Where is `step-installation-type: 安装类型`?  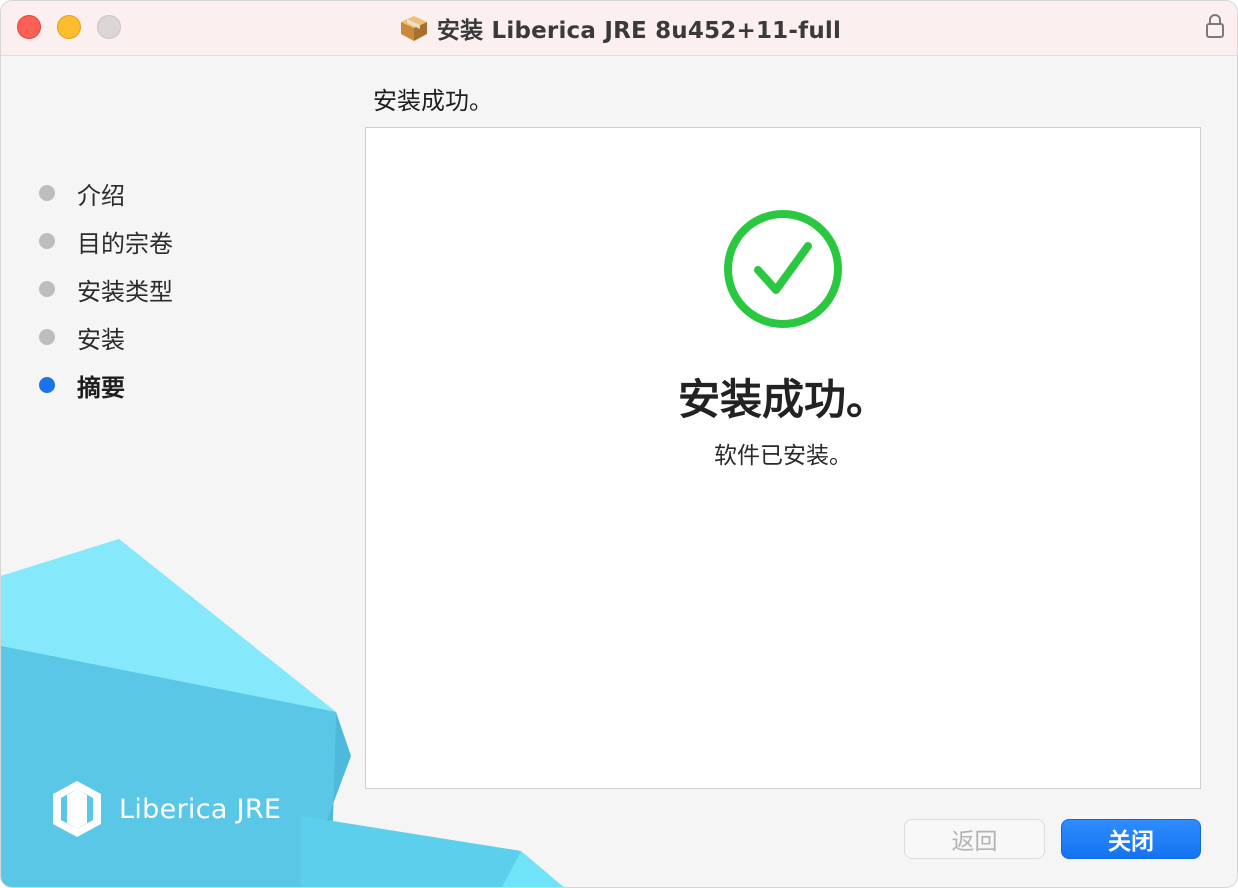 step-installation-type: 安装类型 is located at coordinates (106, 289).